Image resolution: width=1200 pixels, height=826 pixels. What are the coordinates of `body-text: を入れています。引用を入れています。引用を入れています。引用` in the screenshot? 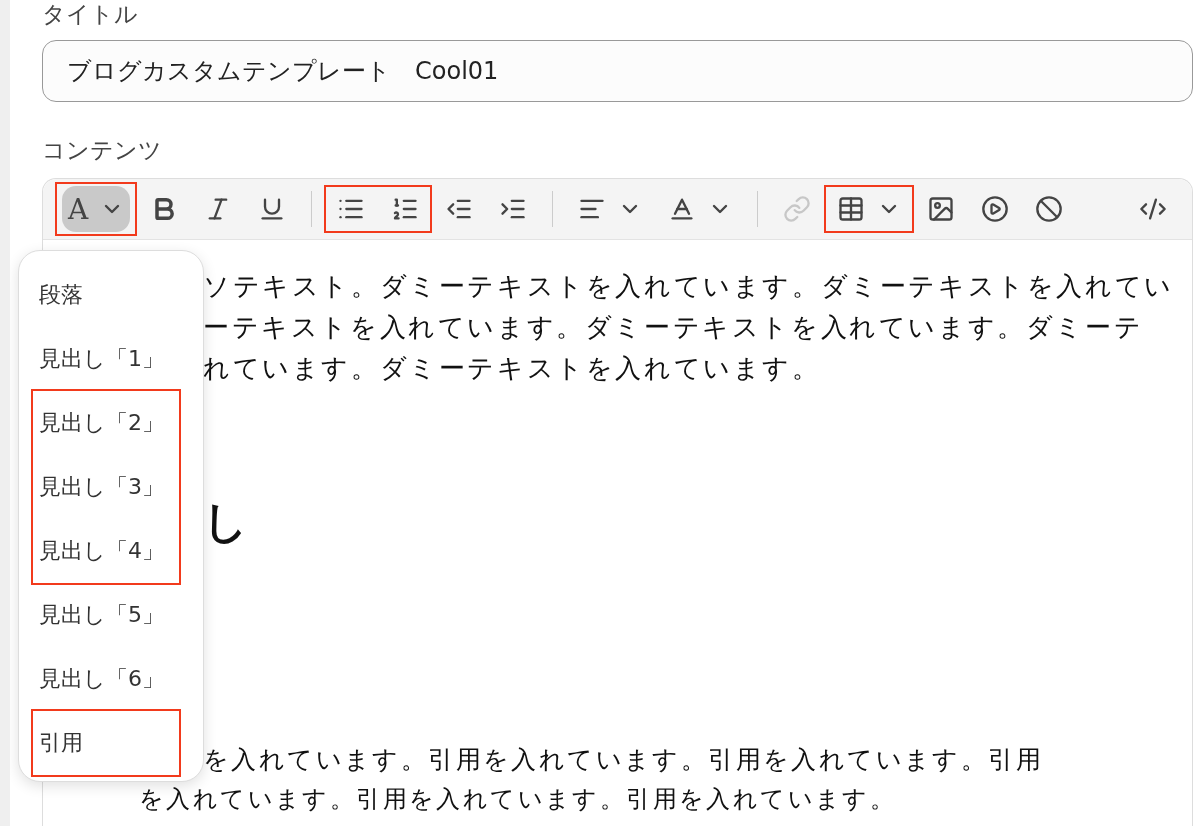 It's located at (623, 760).